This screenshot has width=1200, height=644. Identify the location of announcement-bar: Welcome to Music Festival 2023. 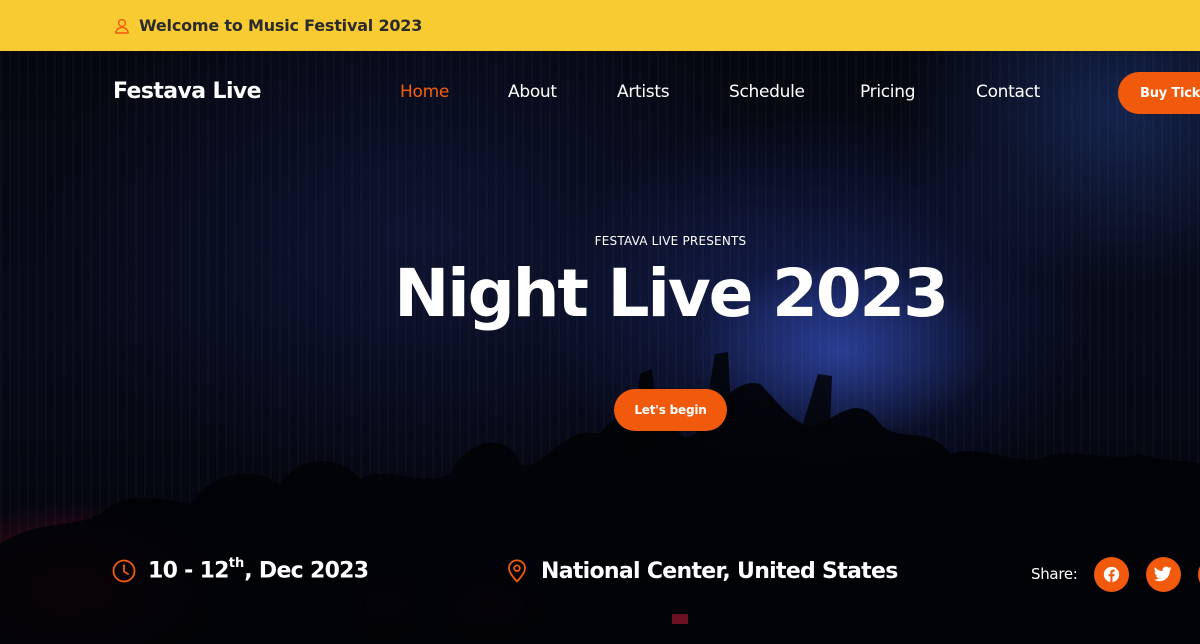
(600, 25).